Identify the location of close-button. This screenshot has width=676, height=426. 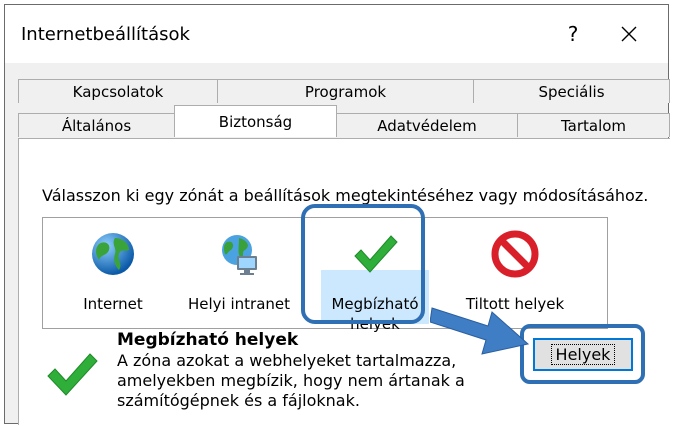
(629, 34).